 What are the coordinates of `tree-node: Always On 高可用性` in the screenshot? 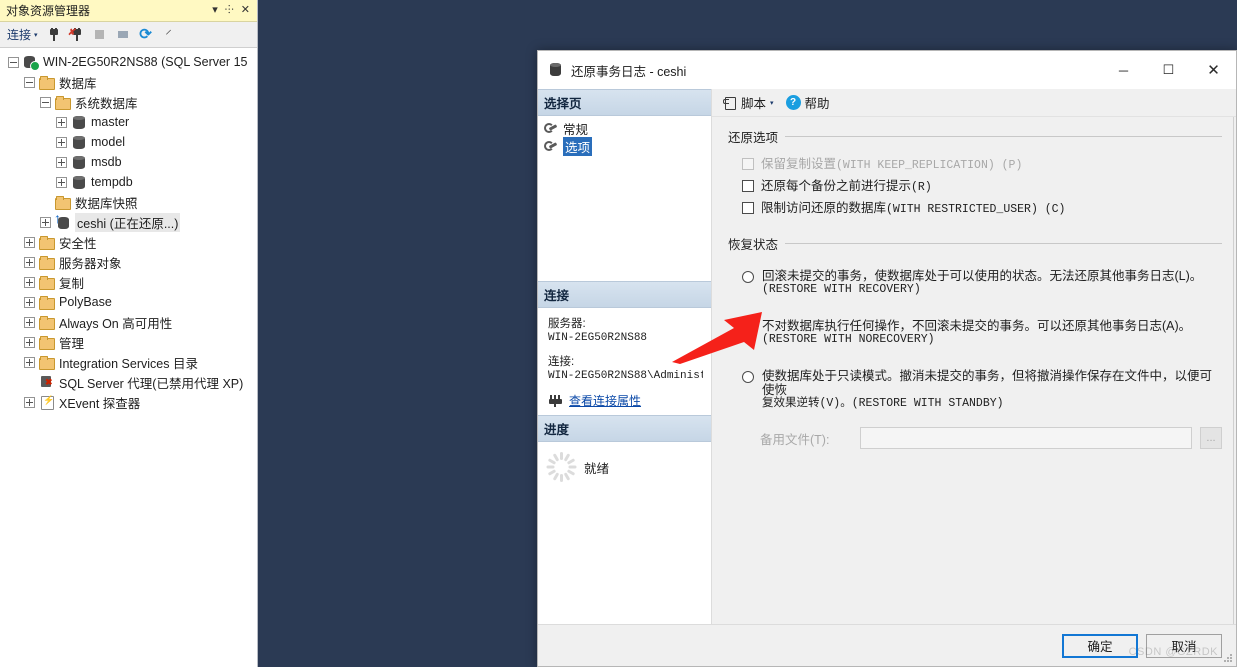 It's located at (128, 322).